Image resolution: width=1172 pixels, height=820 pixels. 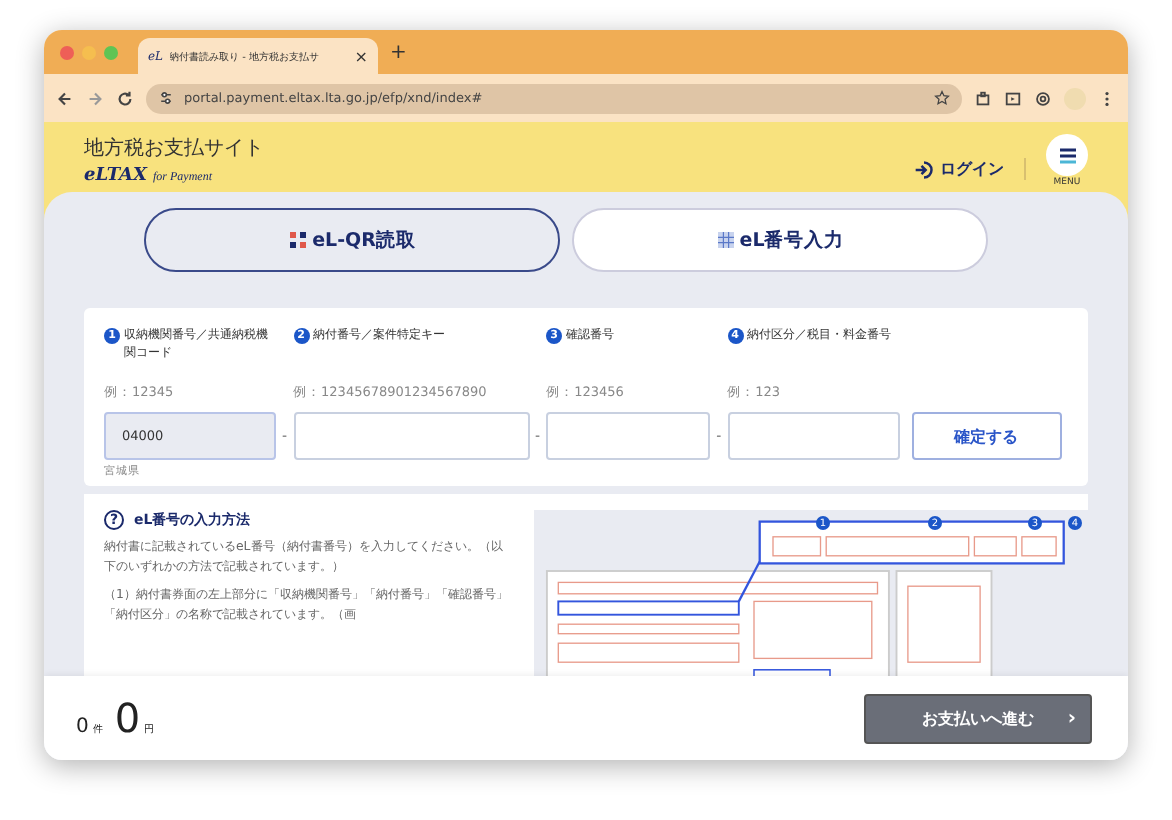 What do you see at coordinates (983, 98) in the screenshot?
I see `extension-icon` at bounding box center [983, 98].